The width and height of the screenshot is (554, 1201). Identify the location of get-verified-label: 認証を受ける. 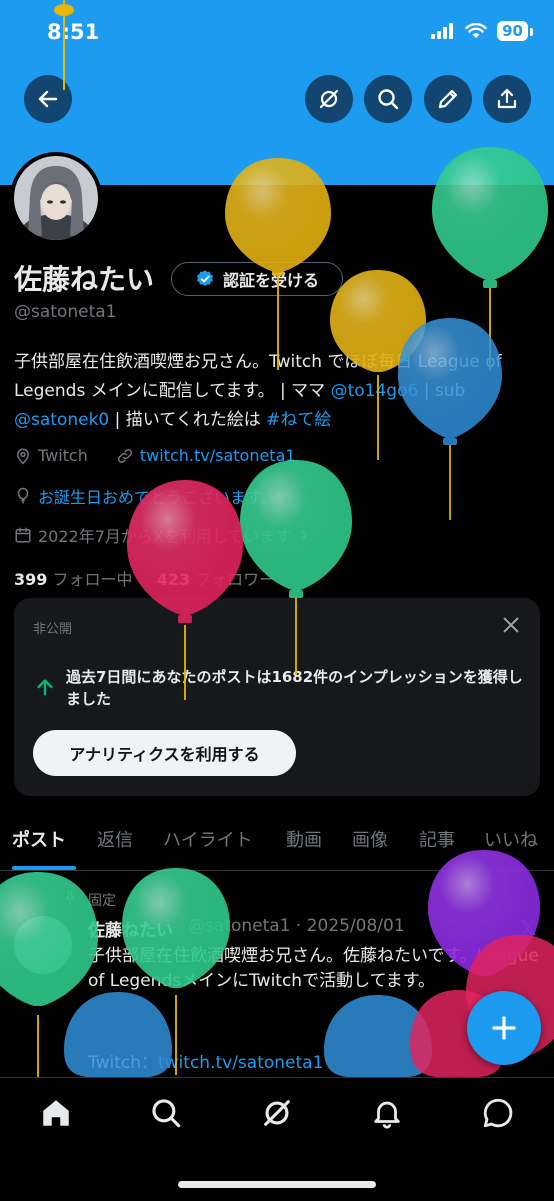
(270, 280).